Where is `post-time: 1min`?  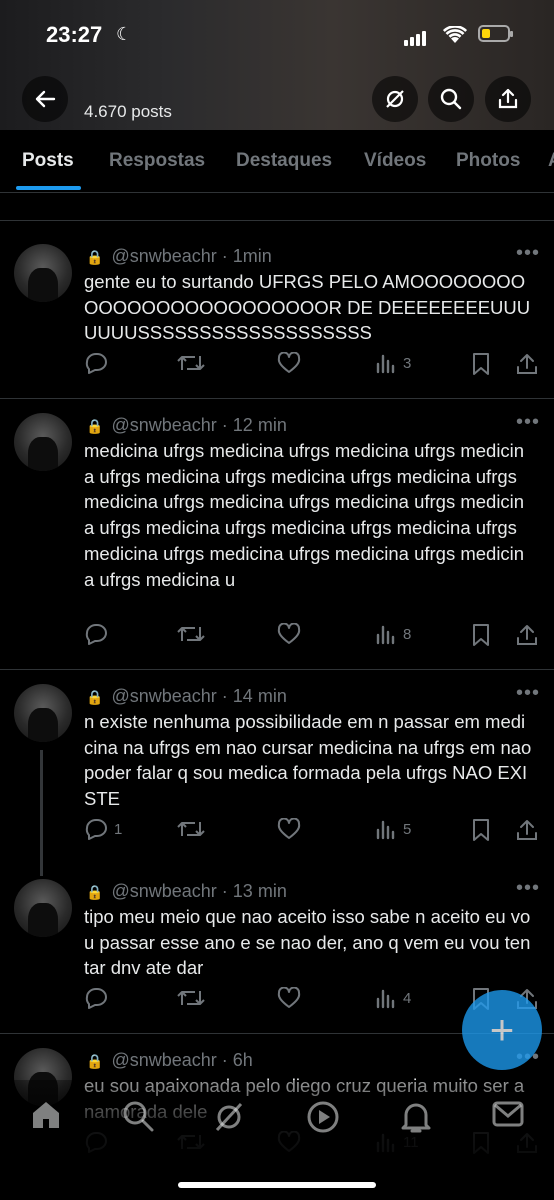
post-time: 1min is located at coordinates (252, 256).